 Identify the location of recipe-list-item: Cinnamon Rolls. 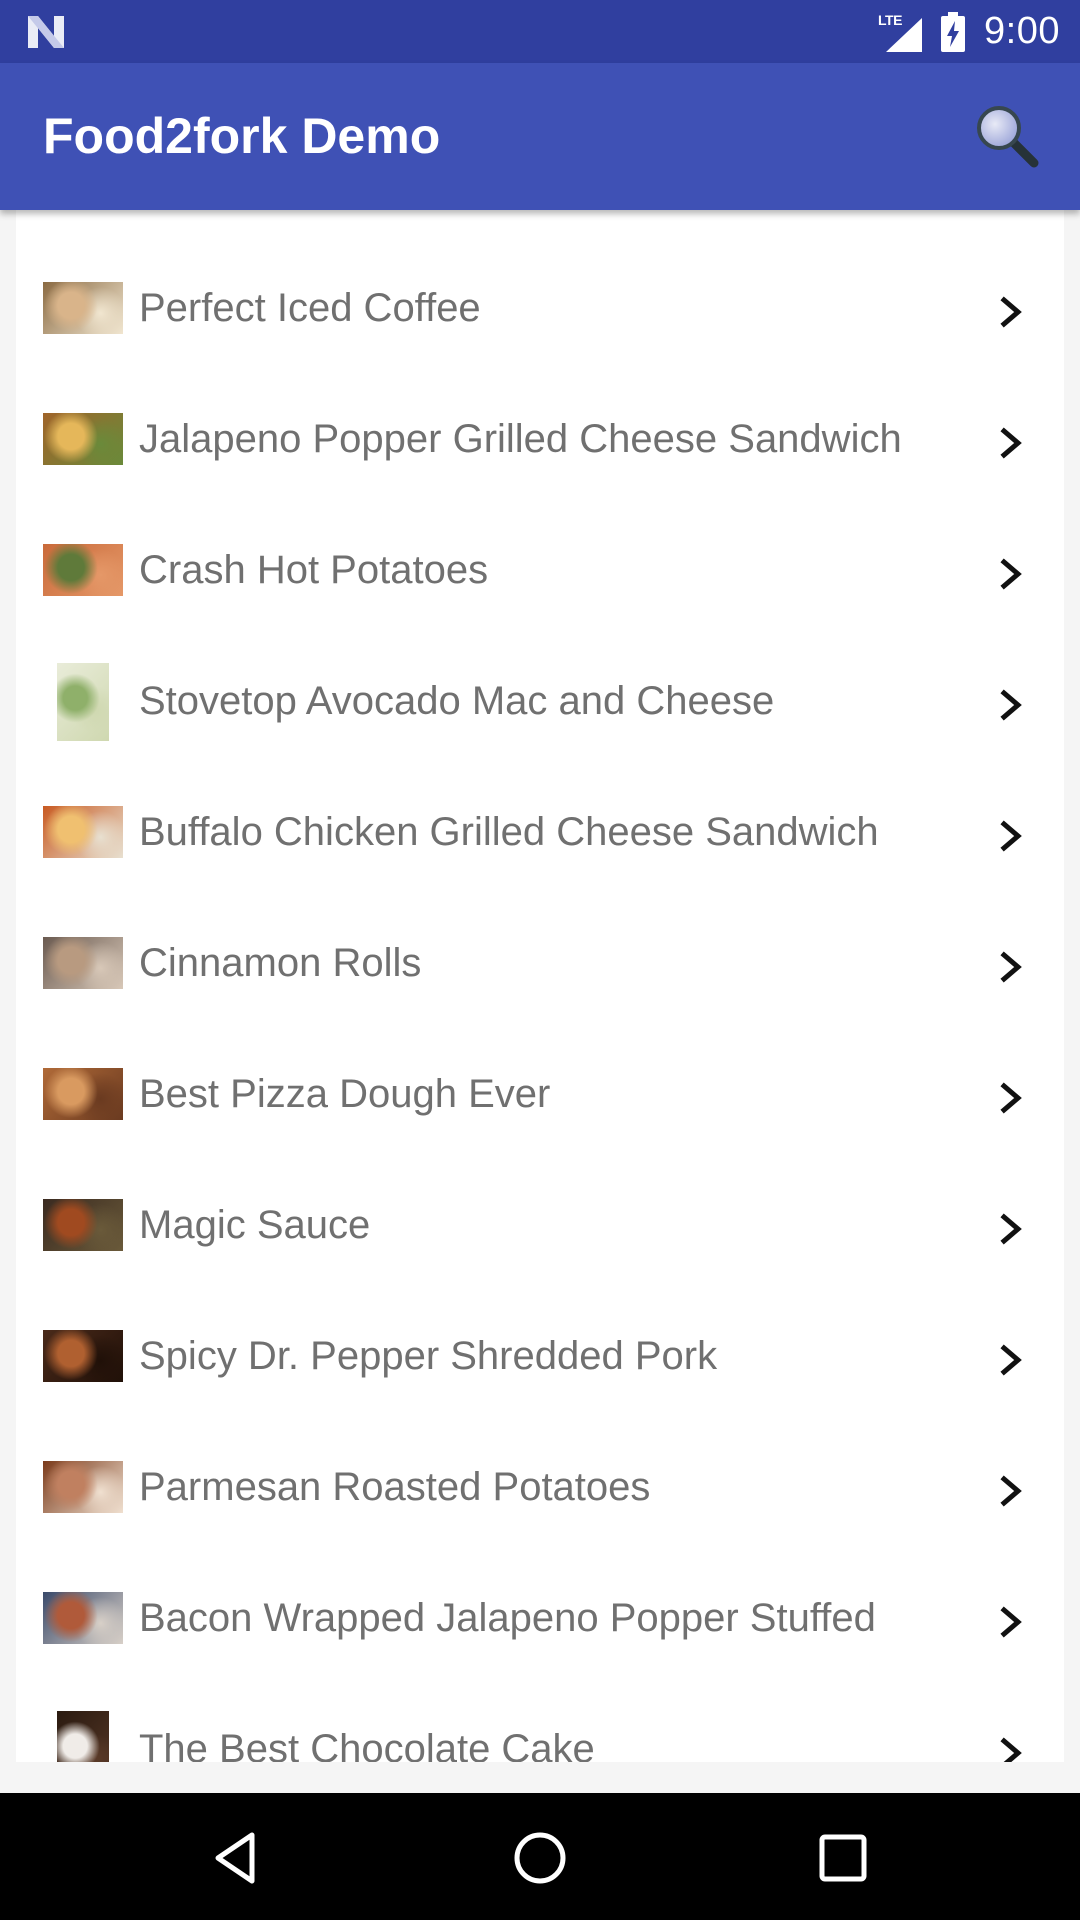
(540, 930).